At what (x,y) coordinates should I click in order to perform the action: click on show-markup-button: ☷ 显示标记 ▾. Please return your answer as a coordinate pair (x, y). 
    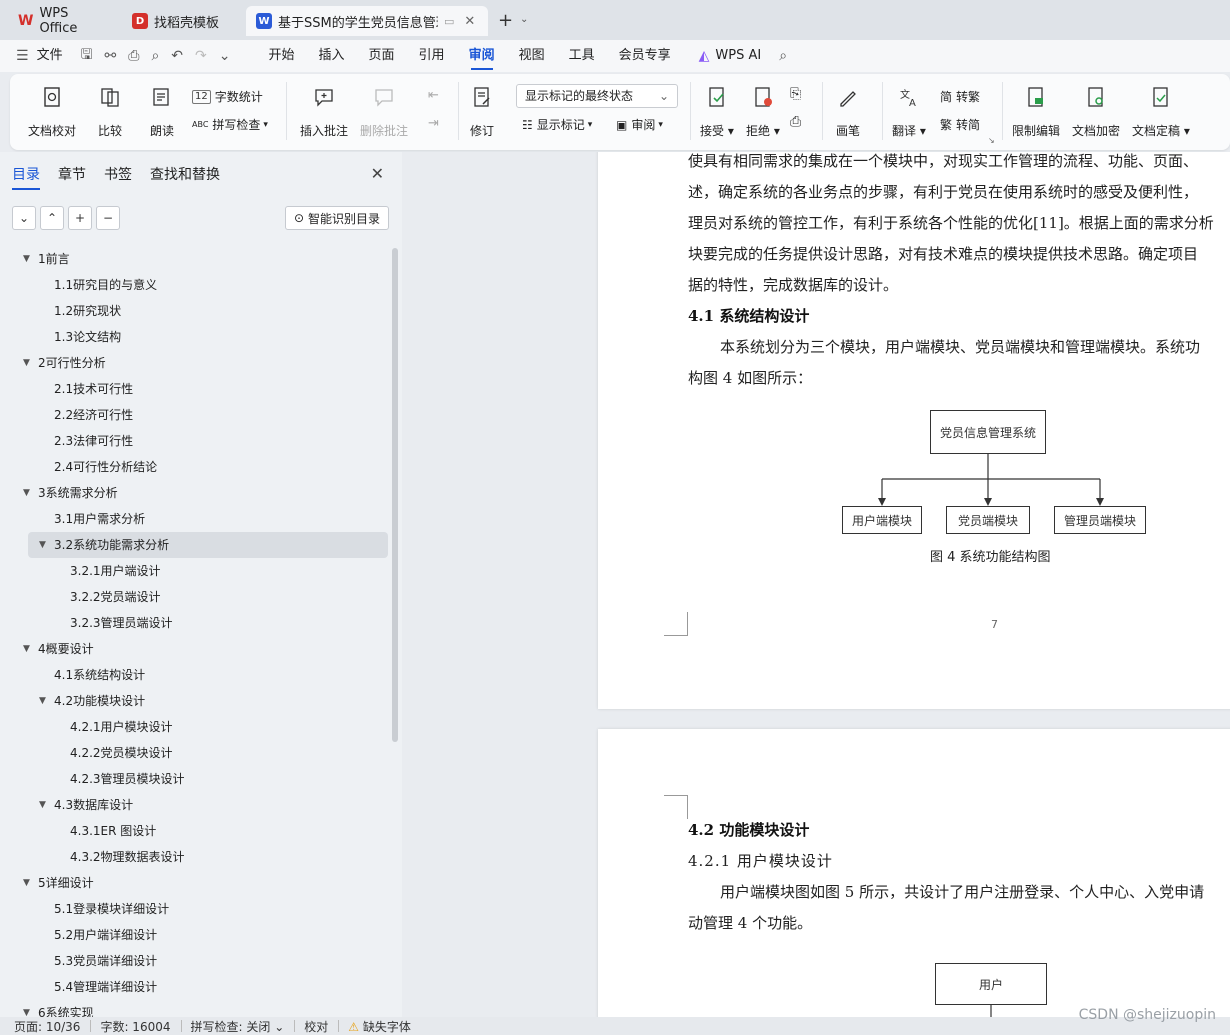
    Looking at the image, I should click on (557, 124).